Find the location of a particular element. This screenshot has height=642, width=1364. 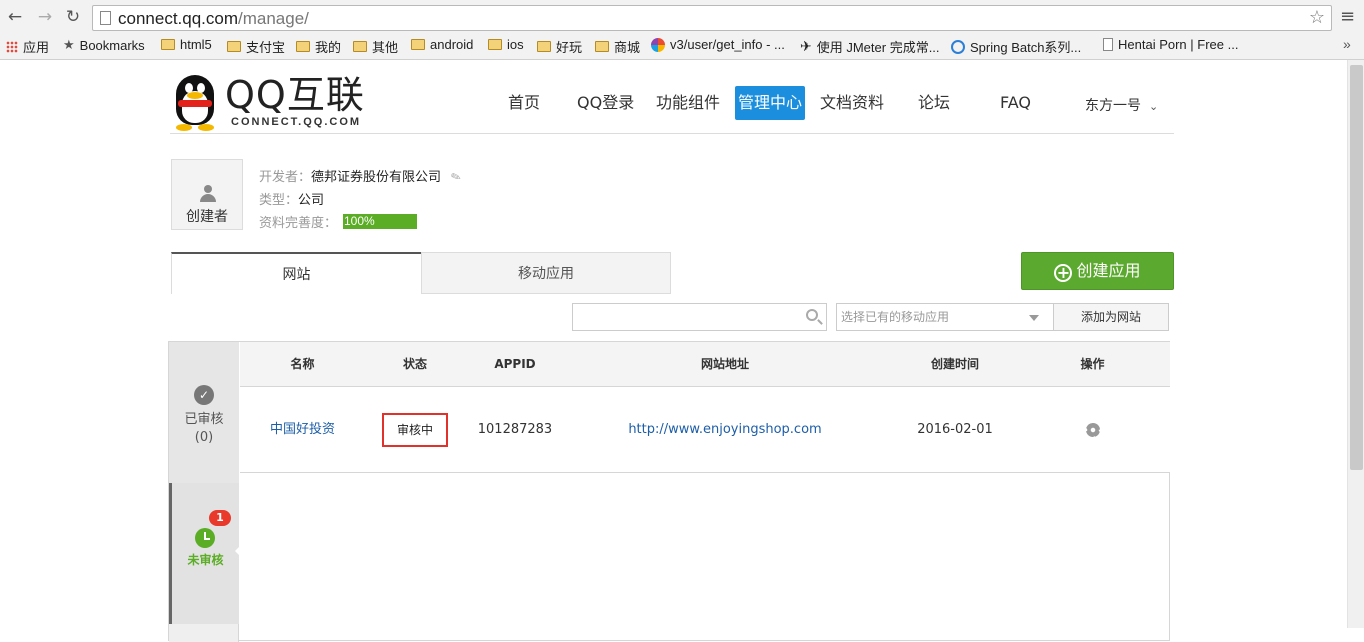

logo-subtitle: CONNECT.QQ.COM is located at coordinates (296, 122).